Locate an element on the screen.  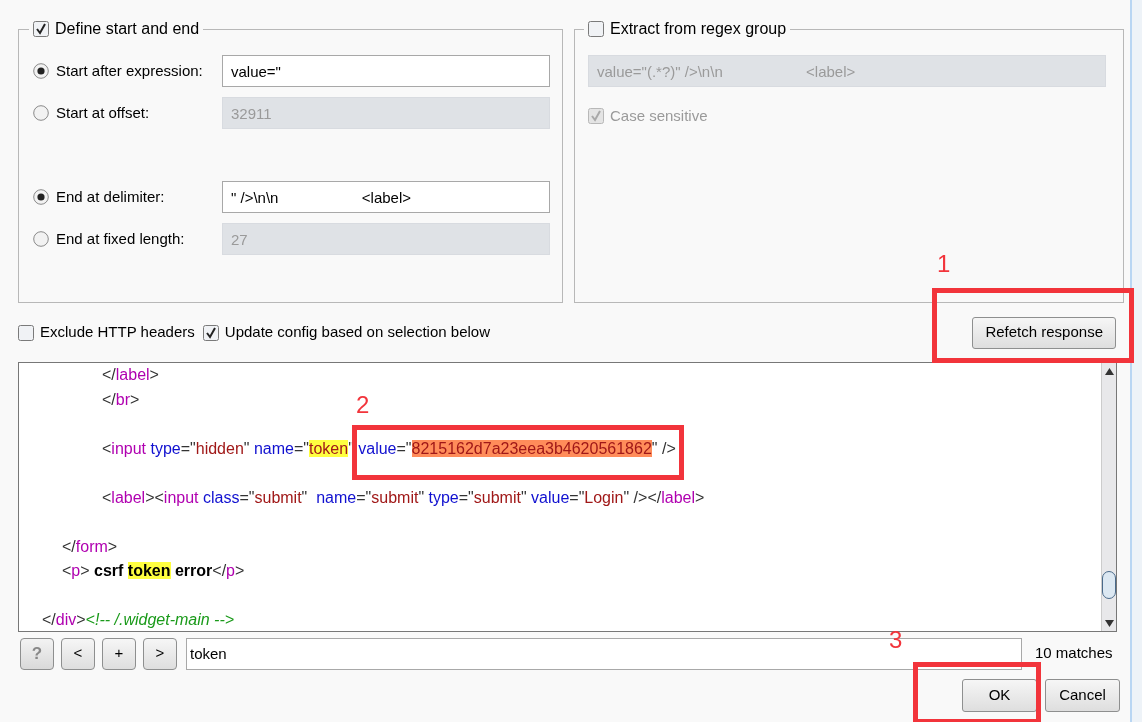
dialog-button: Cancel is located at coordinates (1082, 695).